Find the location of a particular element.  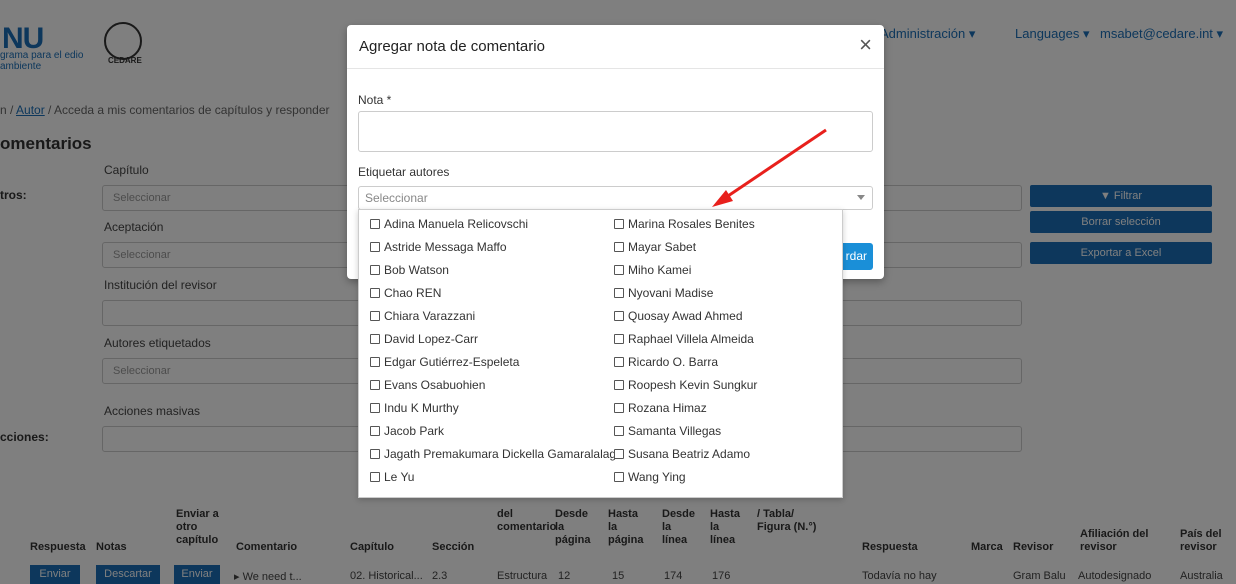

author-option: Samanta Villegas is located at coordinates (667, 431).